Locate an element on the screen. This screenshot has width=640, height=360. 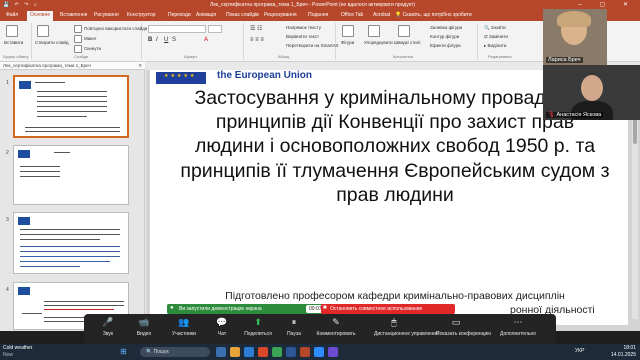
reuse-label: Повторно використати слайди is located at coordinates (116, 29).